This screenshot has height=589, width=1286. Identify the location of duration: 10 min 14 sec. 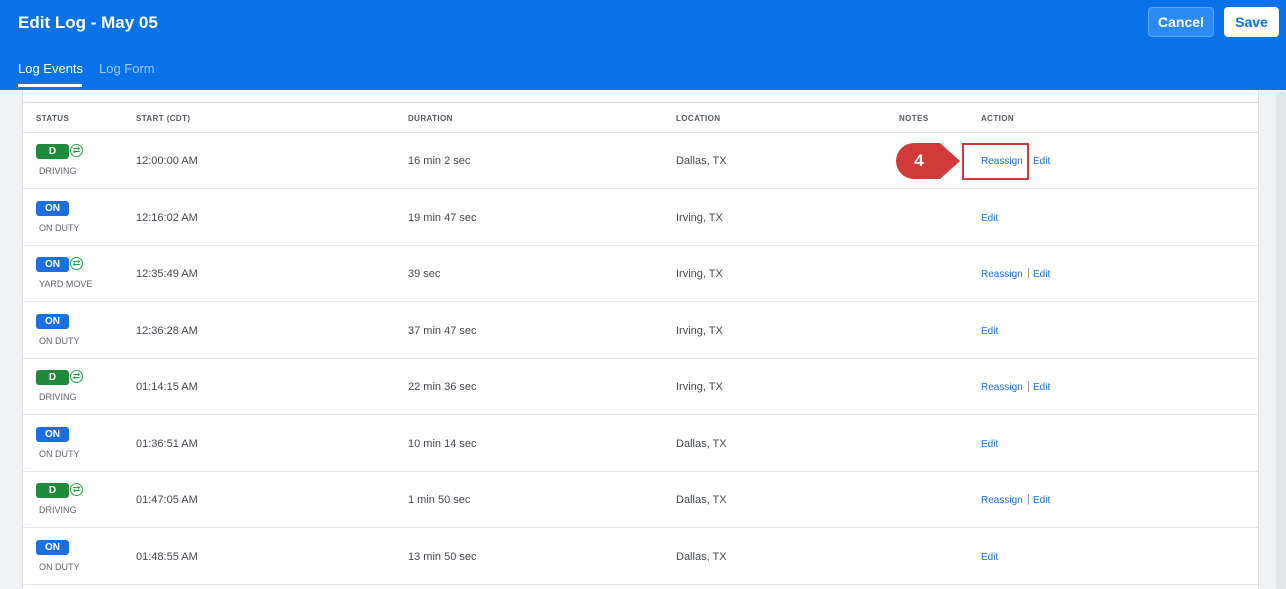
(442, 443).